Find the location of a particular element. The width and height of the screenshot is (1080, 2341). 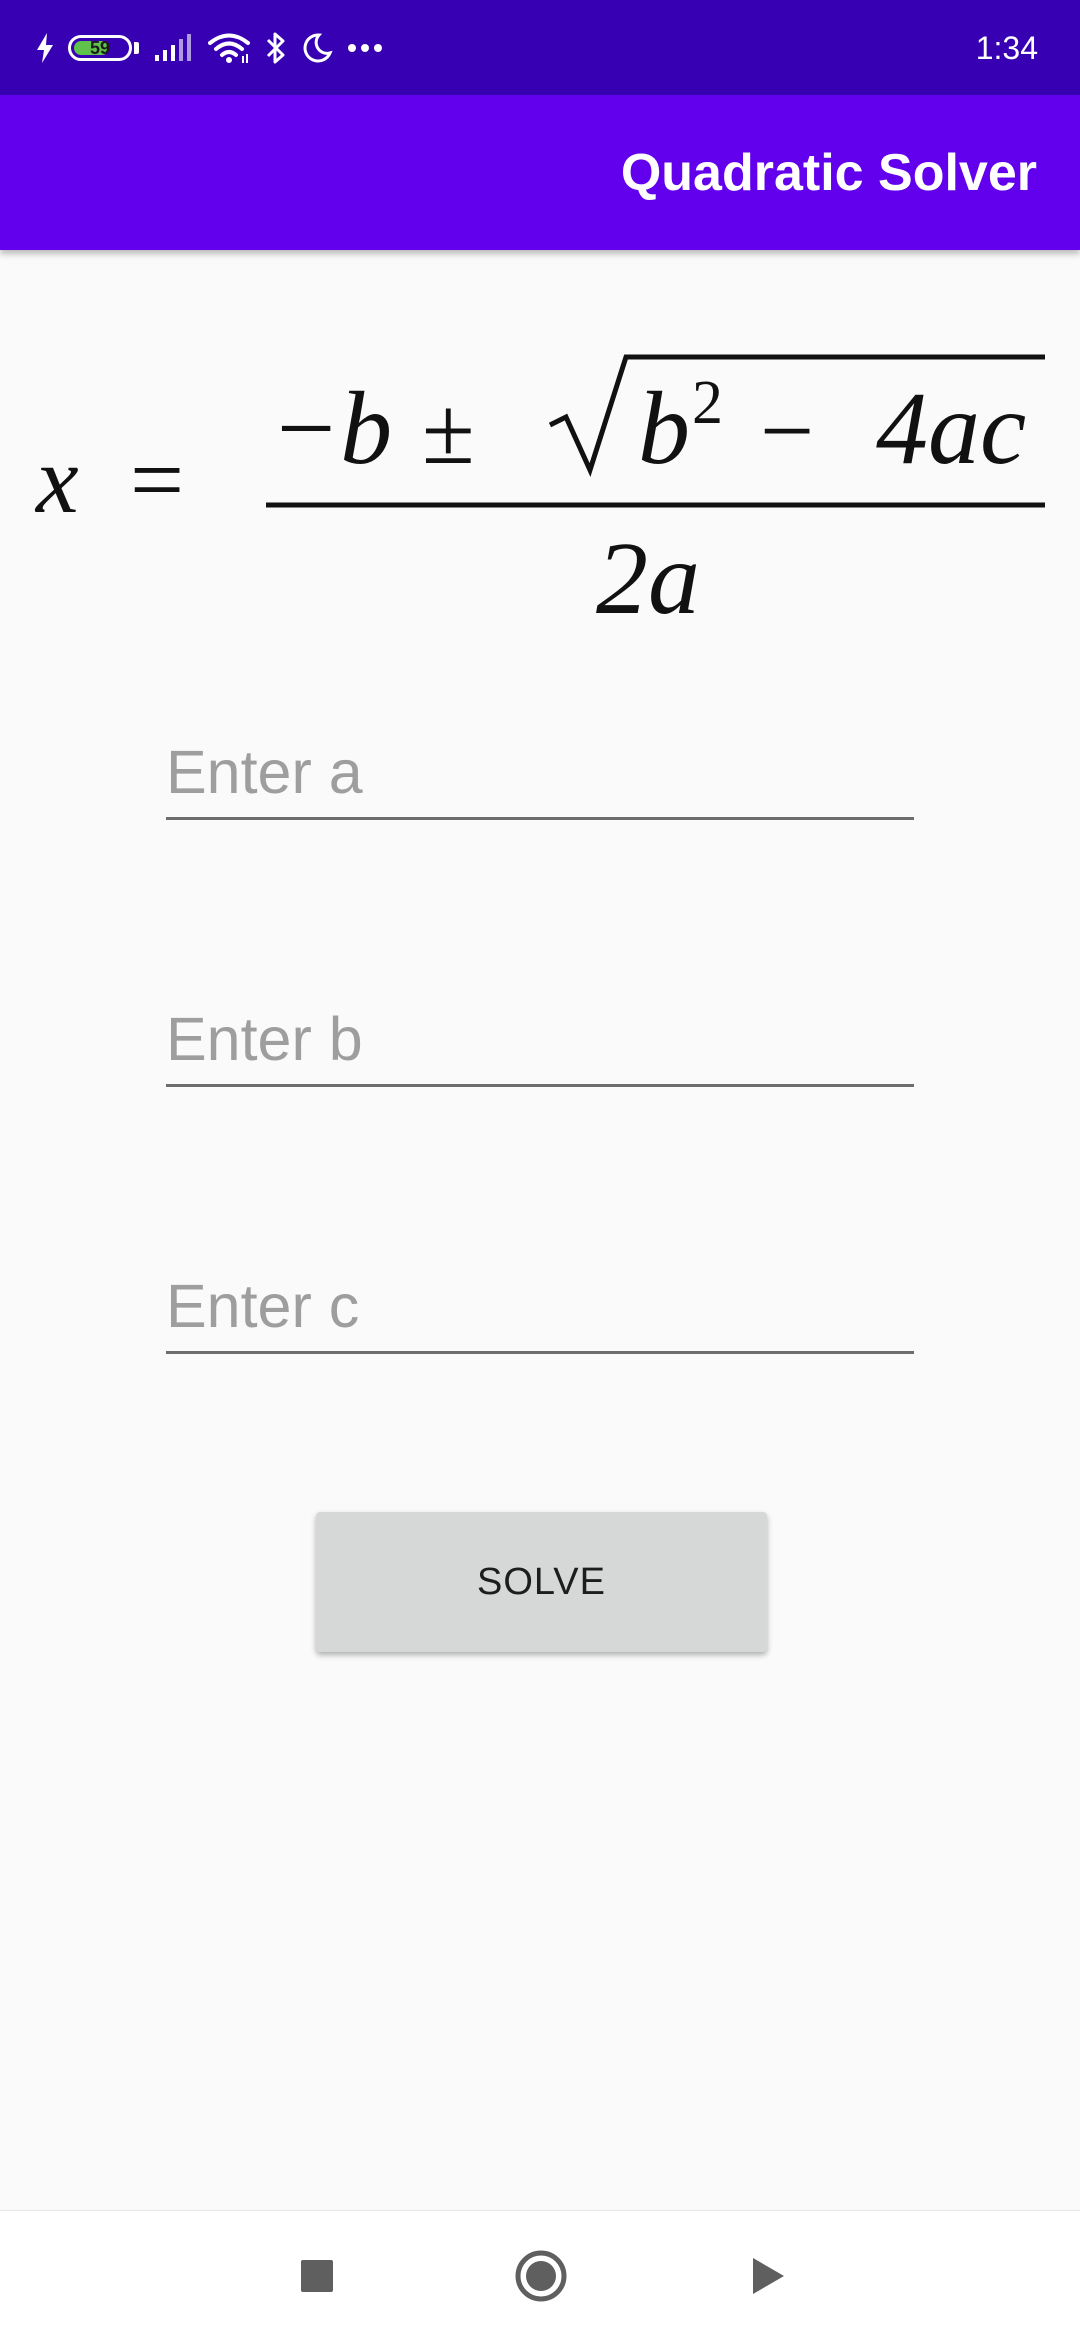

solve-button: SOLVE is located at coordinates (541, 1582).